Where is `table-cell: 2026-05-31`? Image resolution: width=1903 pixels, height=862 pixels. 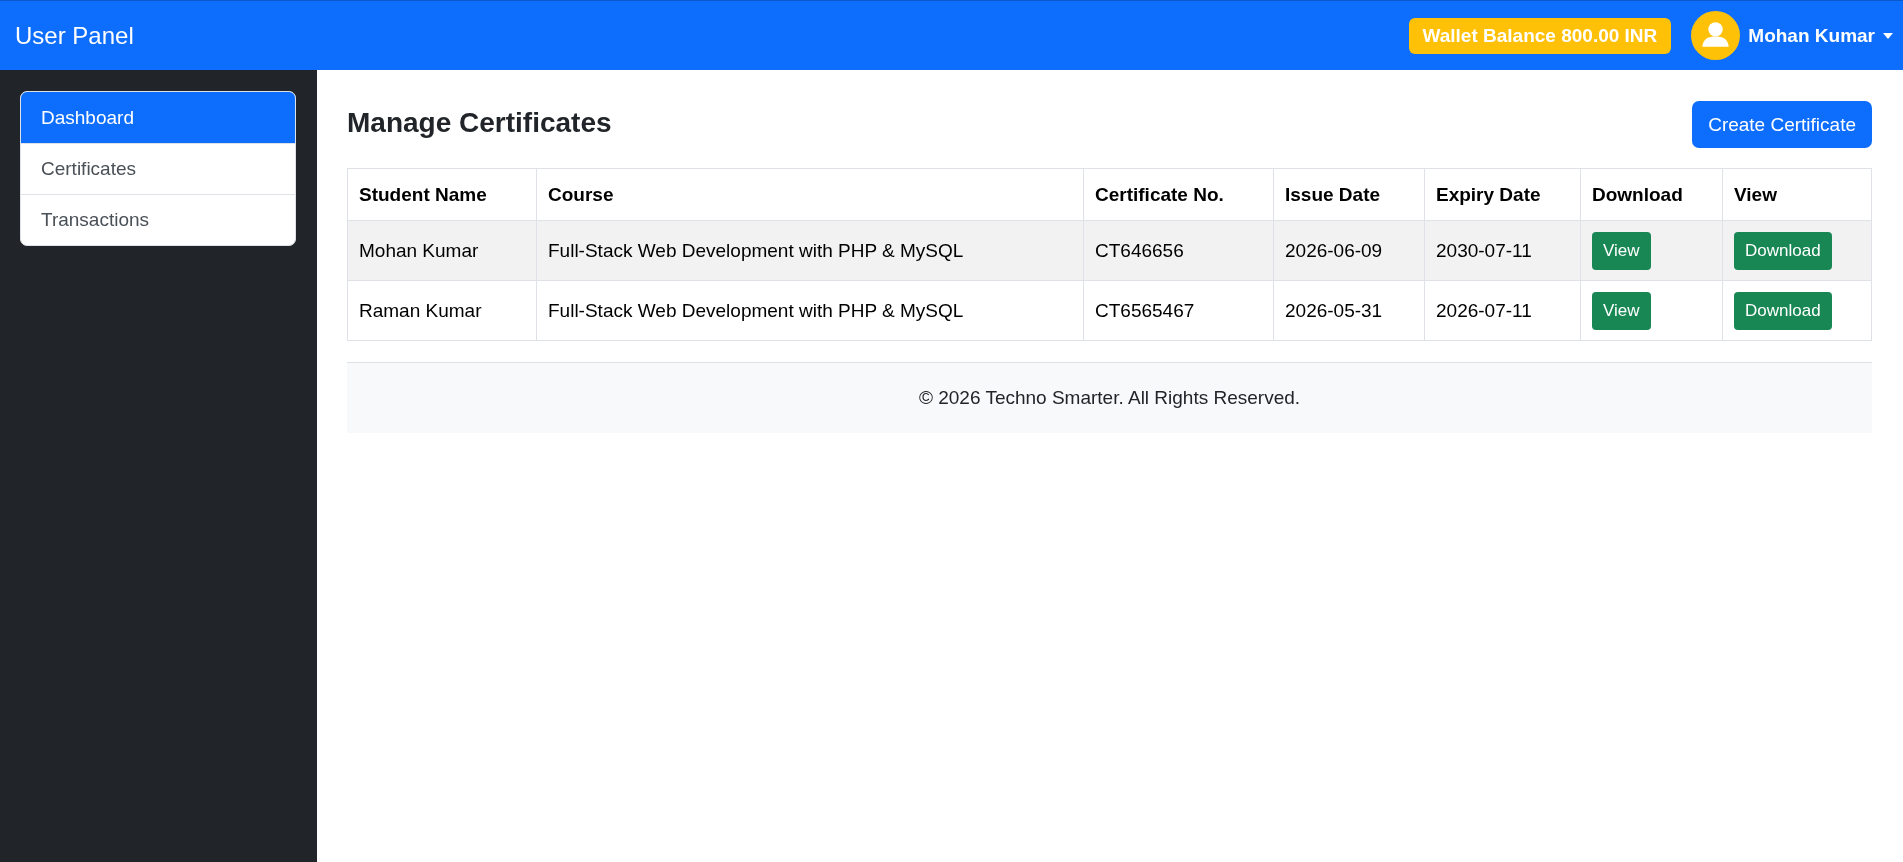 table-cell: 2026-05-31 is located at coordinates (1349, 310).